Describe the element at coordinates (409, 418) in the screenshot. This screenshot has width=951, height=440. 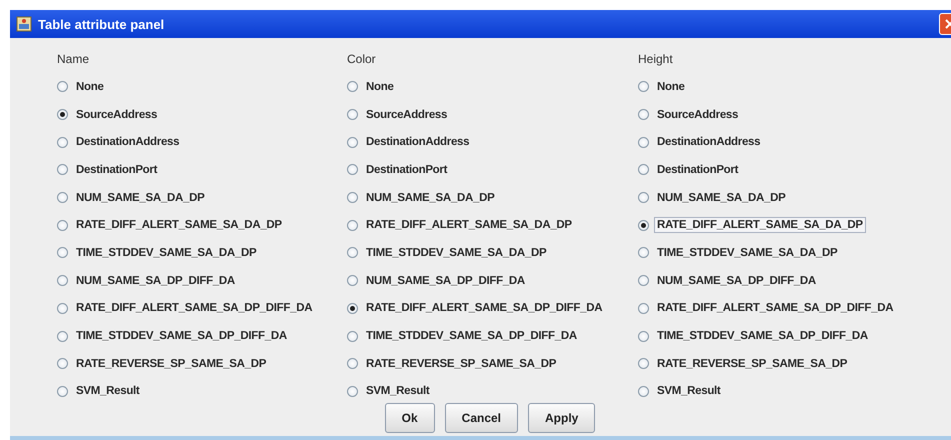
I see `dialog-button: Ok` at that location.